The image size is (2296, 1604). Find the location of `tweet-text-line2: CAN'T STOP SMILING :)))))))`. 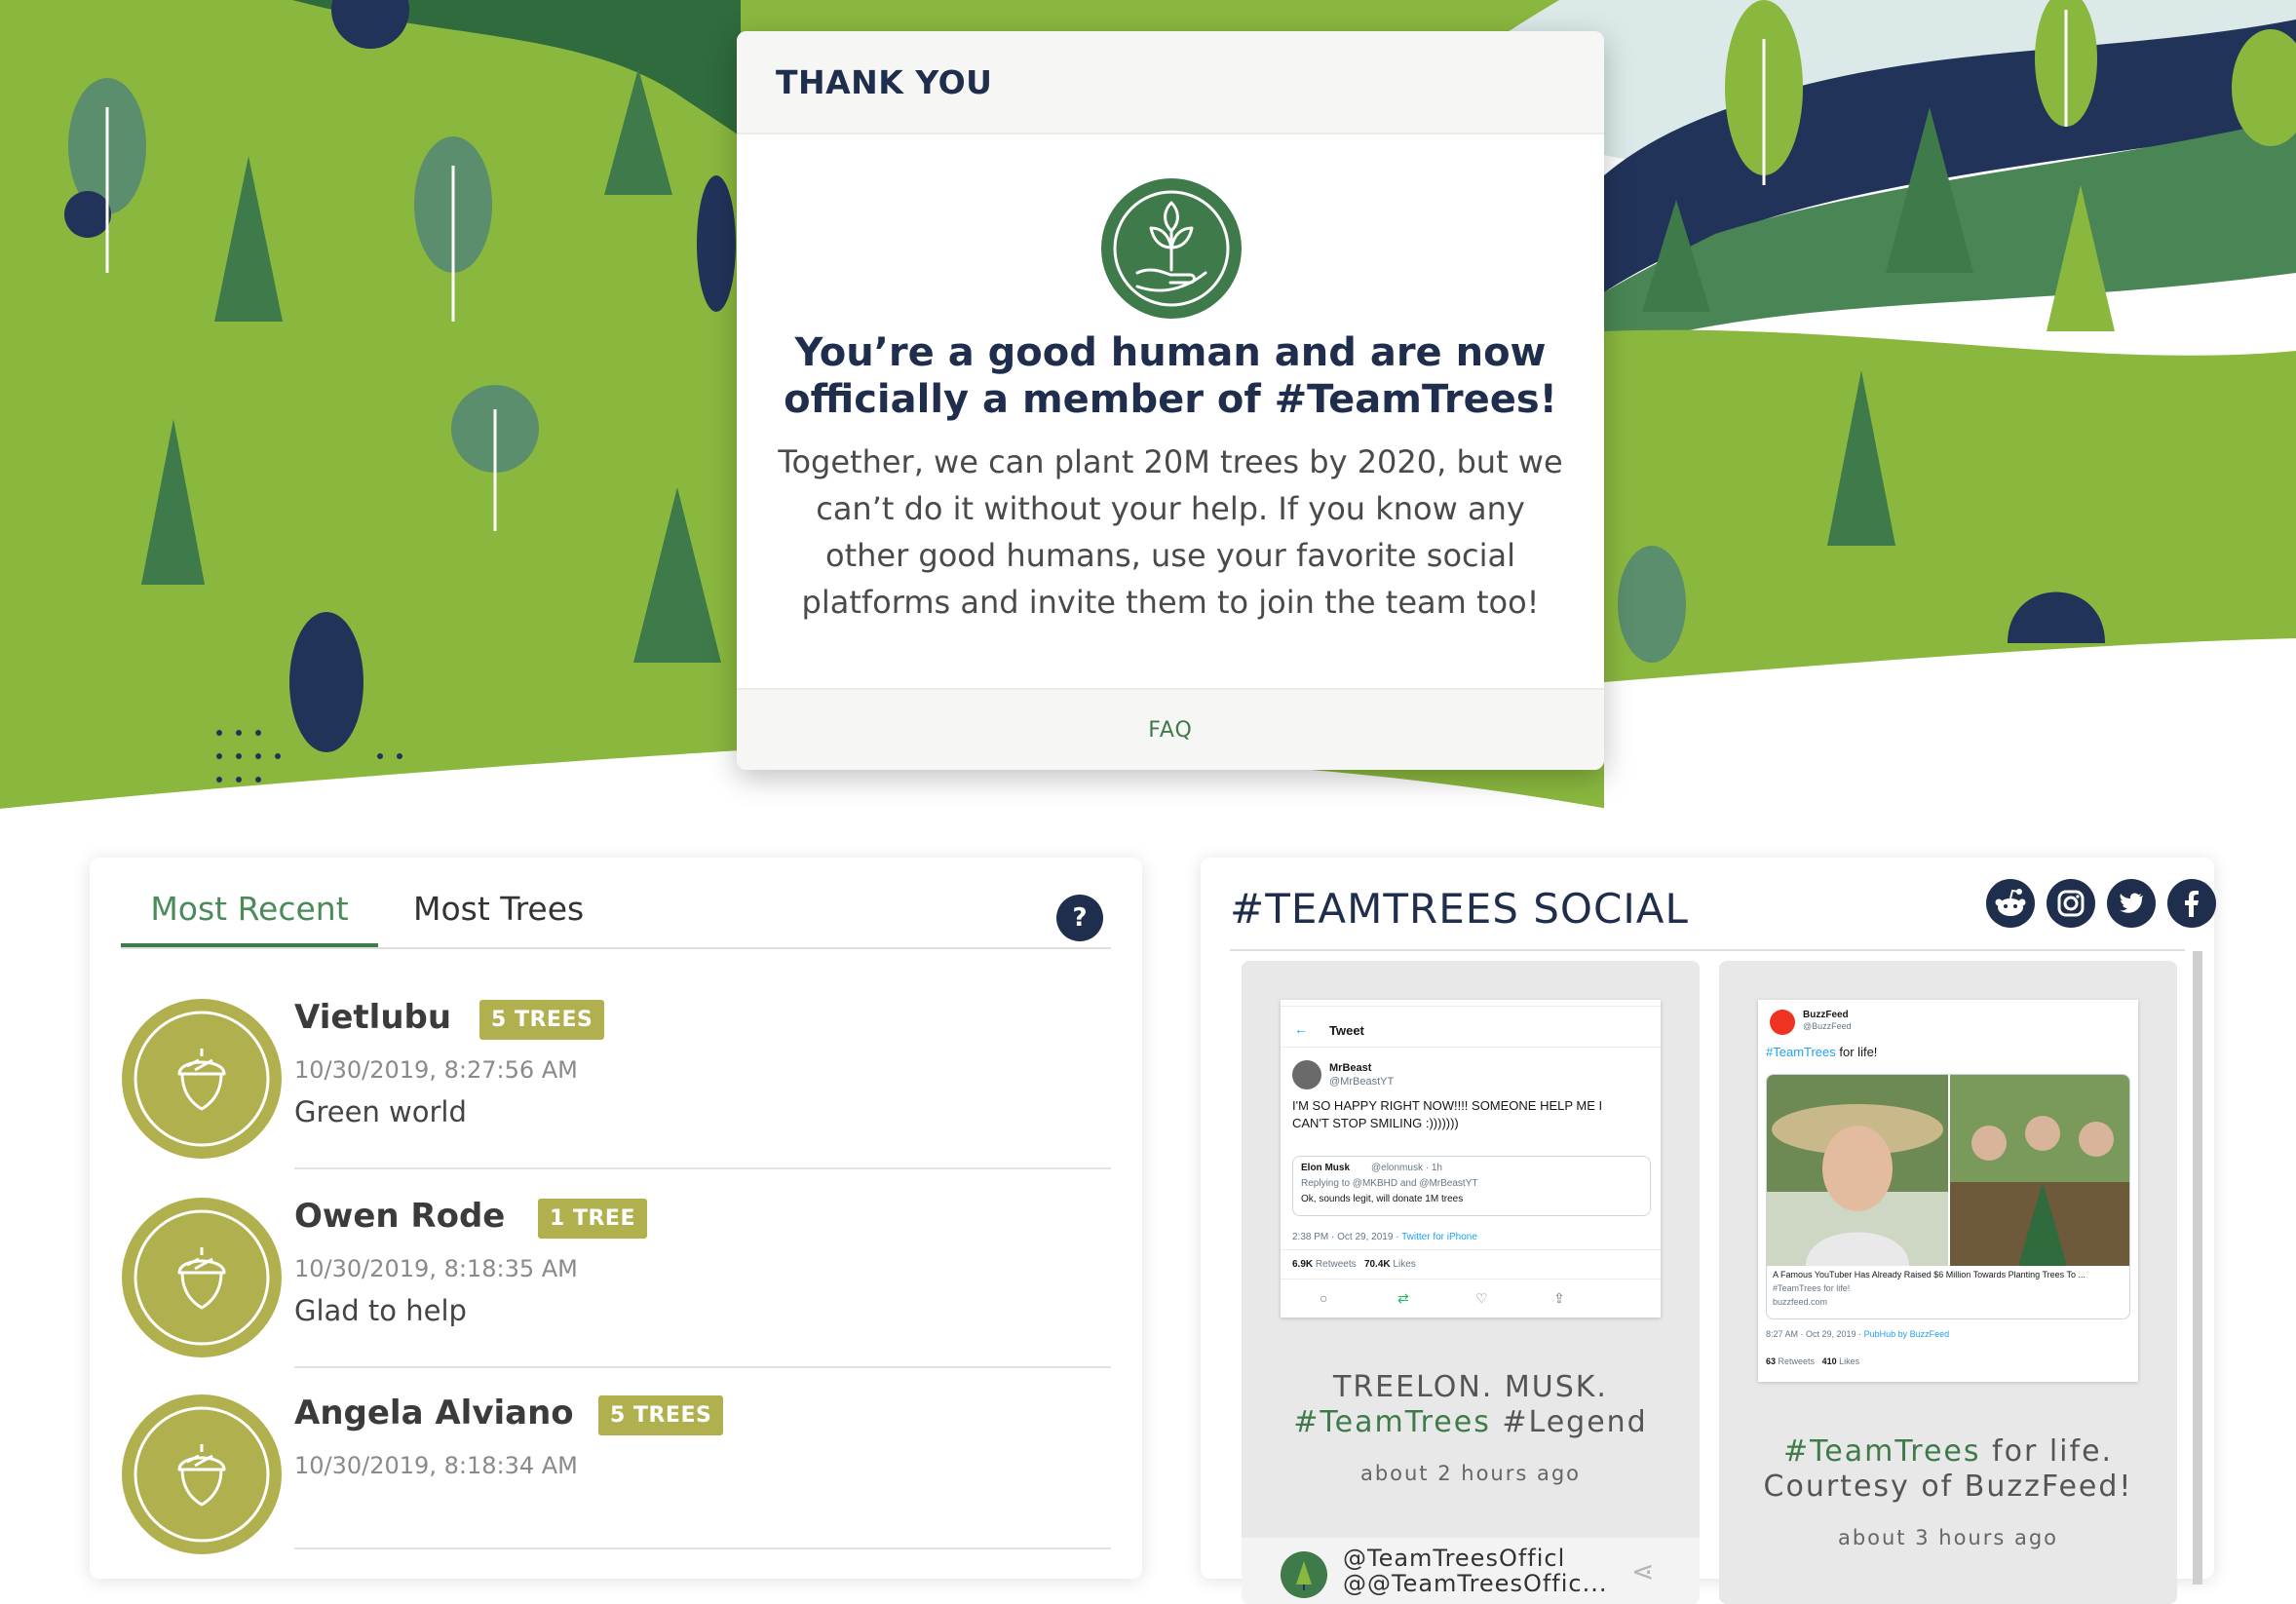

tweet-text-line2: CAN'T STOP SMILING :))))))) is located at coordinates (1375, 1123).